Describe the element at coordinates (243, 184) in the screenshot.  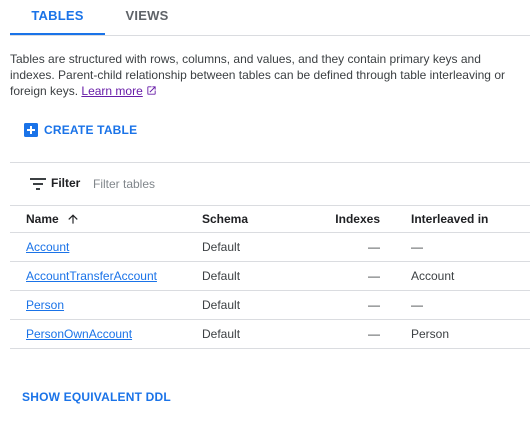
I see `filter-input` at that location.